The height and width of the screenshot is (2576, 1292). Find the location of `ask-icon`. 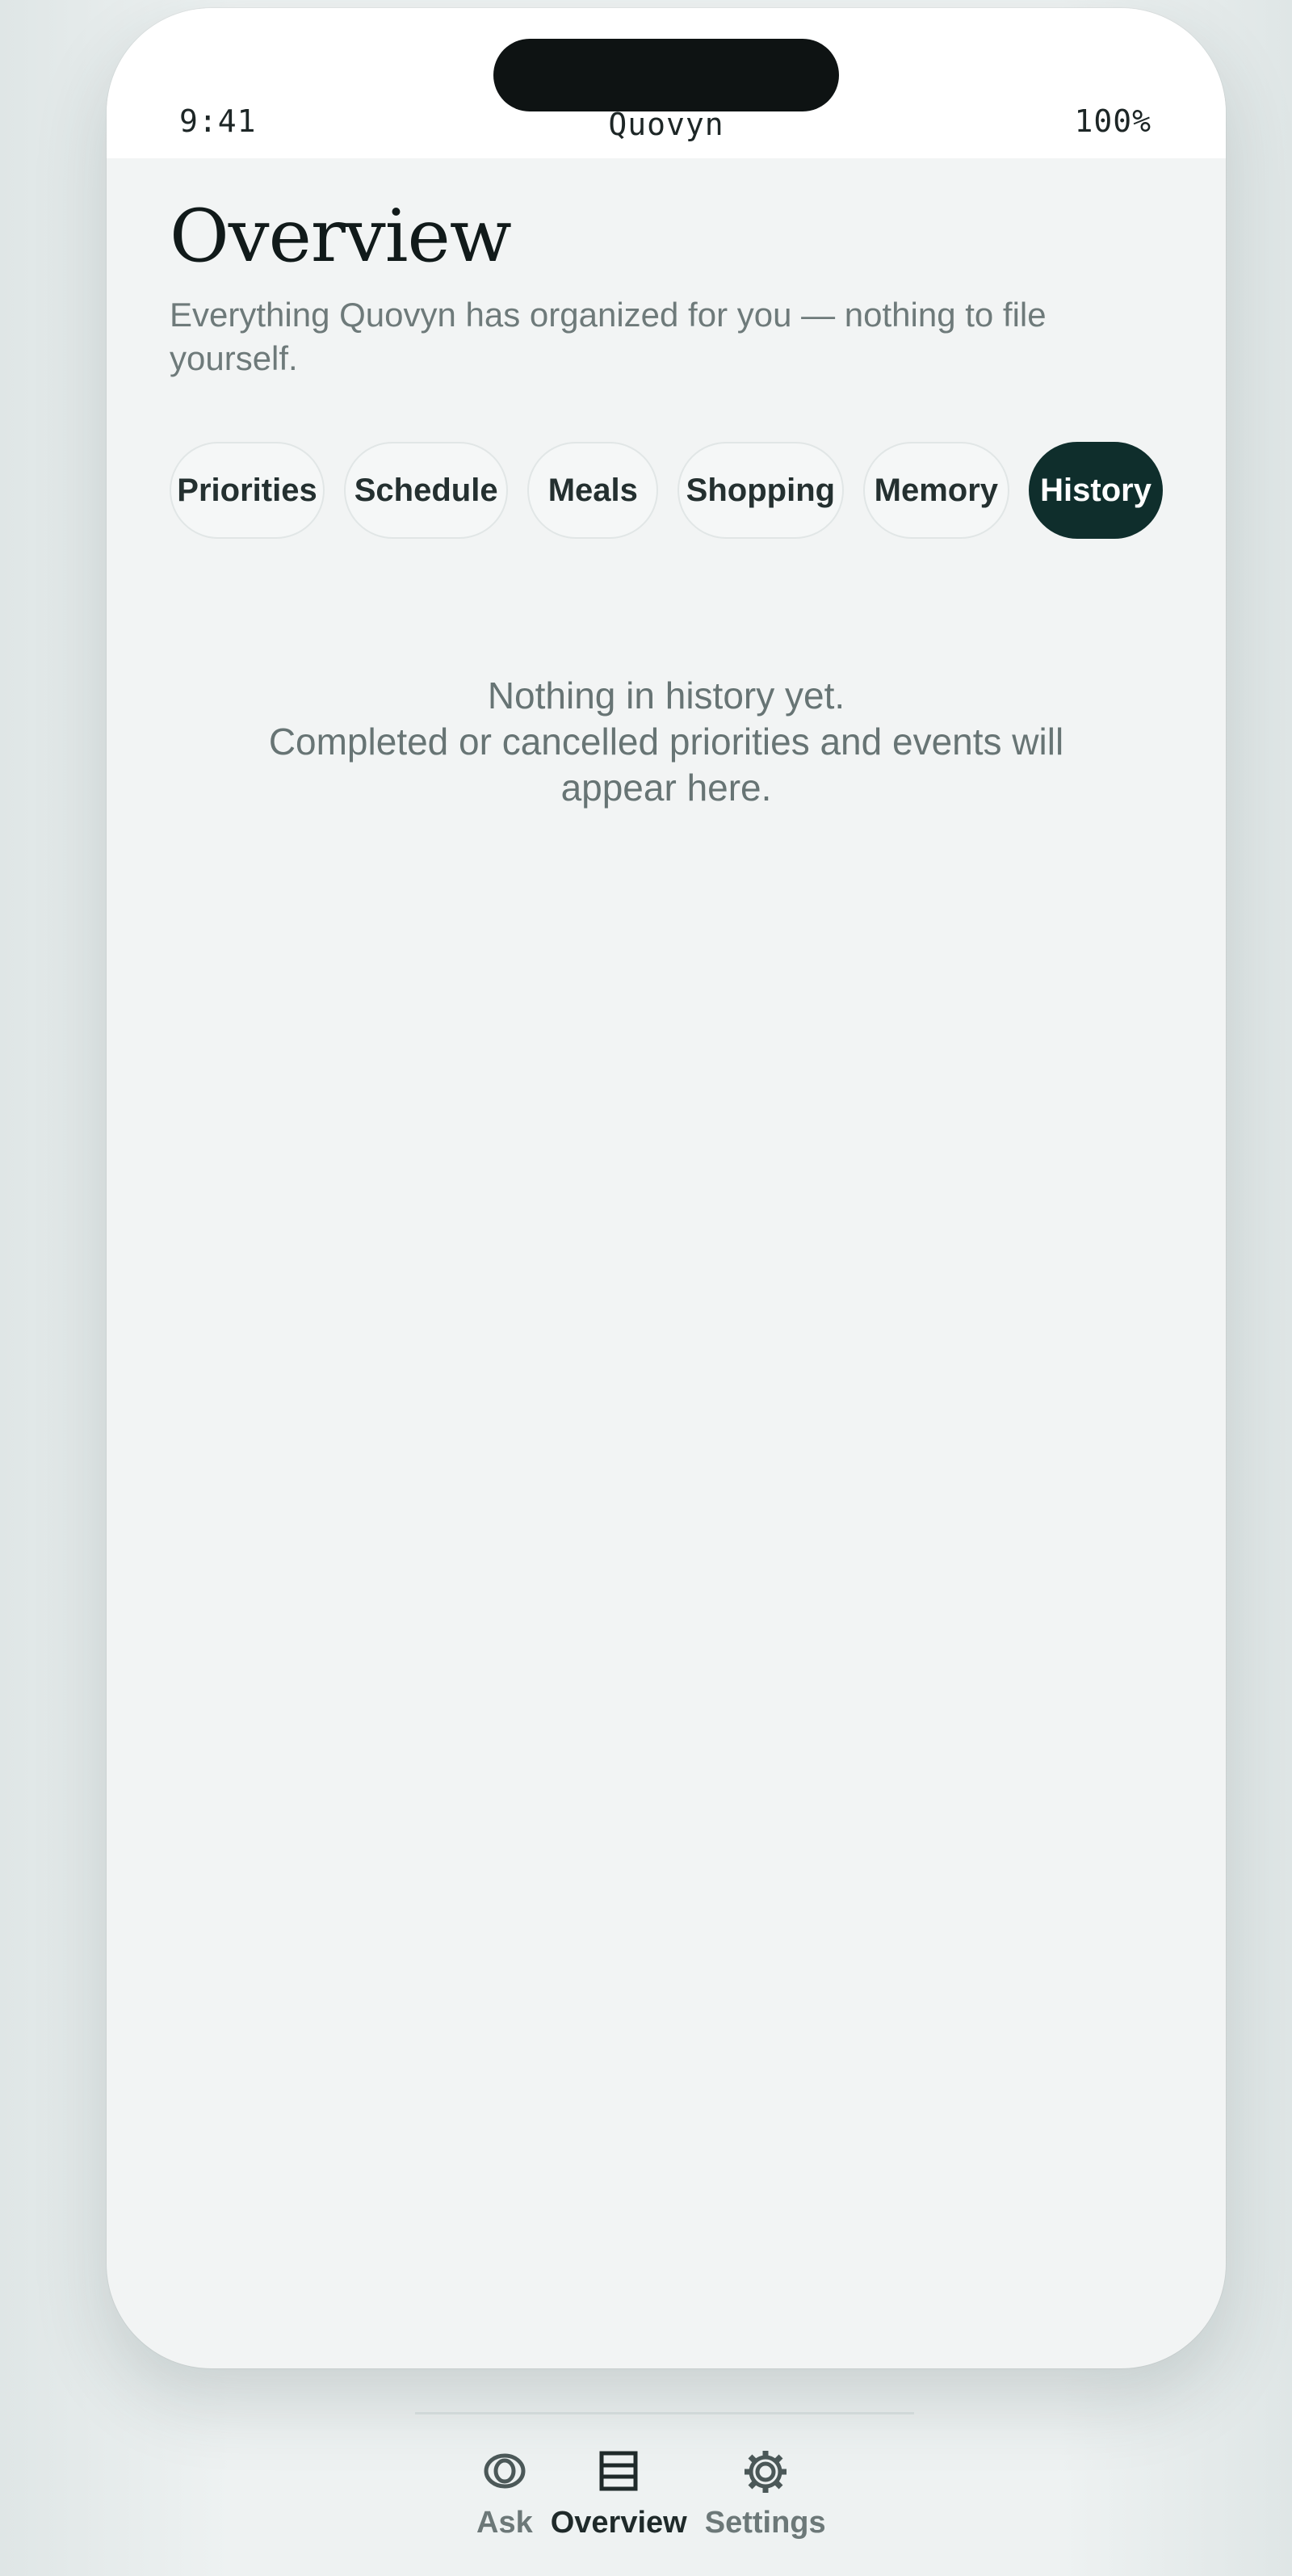

ask-icon is located at coordinates (504, 2474).